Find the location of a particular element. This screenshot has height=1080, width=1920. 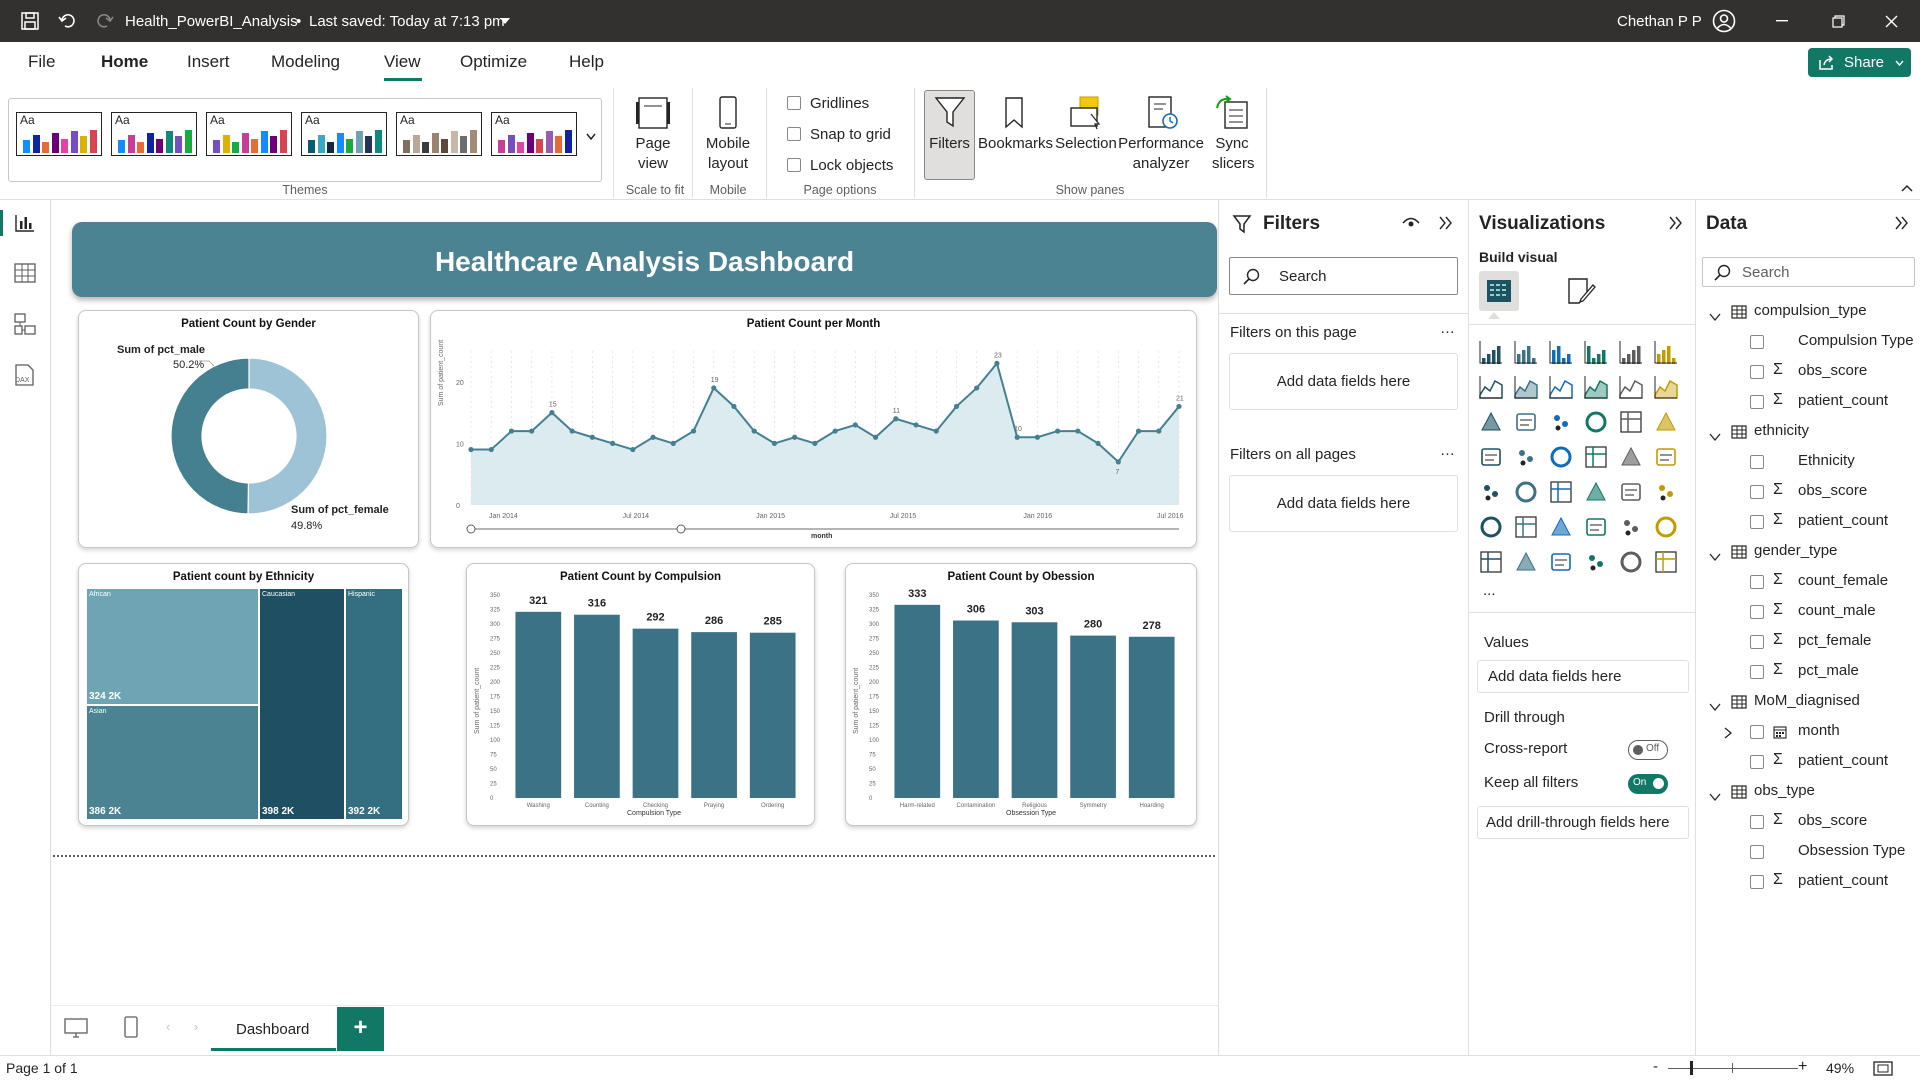

funnel-icon is located at coordinates (1561, 422).